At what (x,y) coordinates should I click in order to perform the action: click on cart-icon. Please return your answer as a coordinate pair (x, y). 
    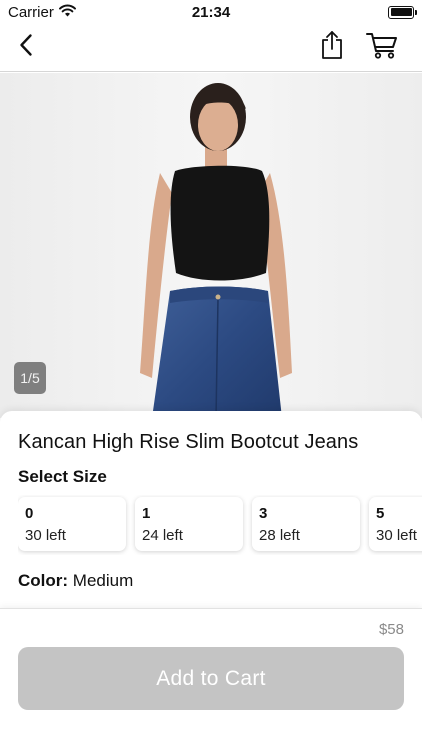
    Looking at the image, I should click on (382, 47).